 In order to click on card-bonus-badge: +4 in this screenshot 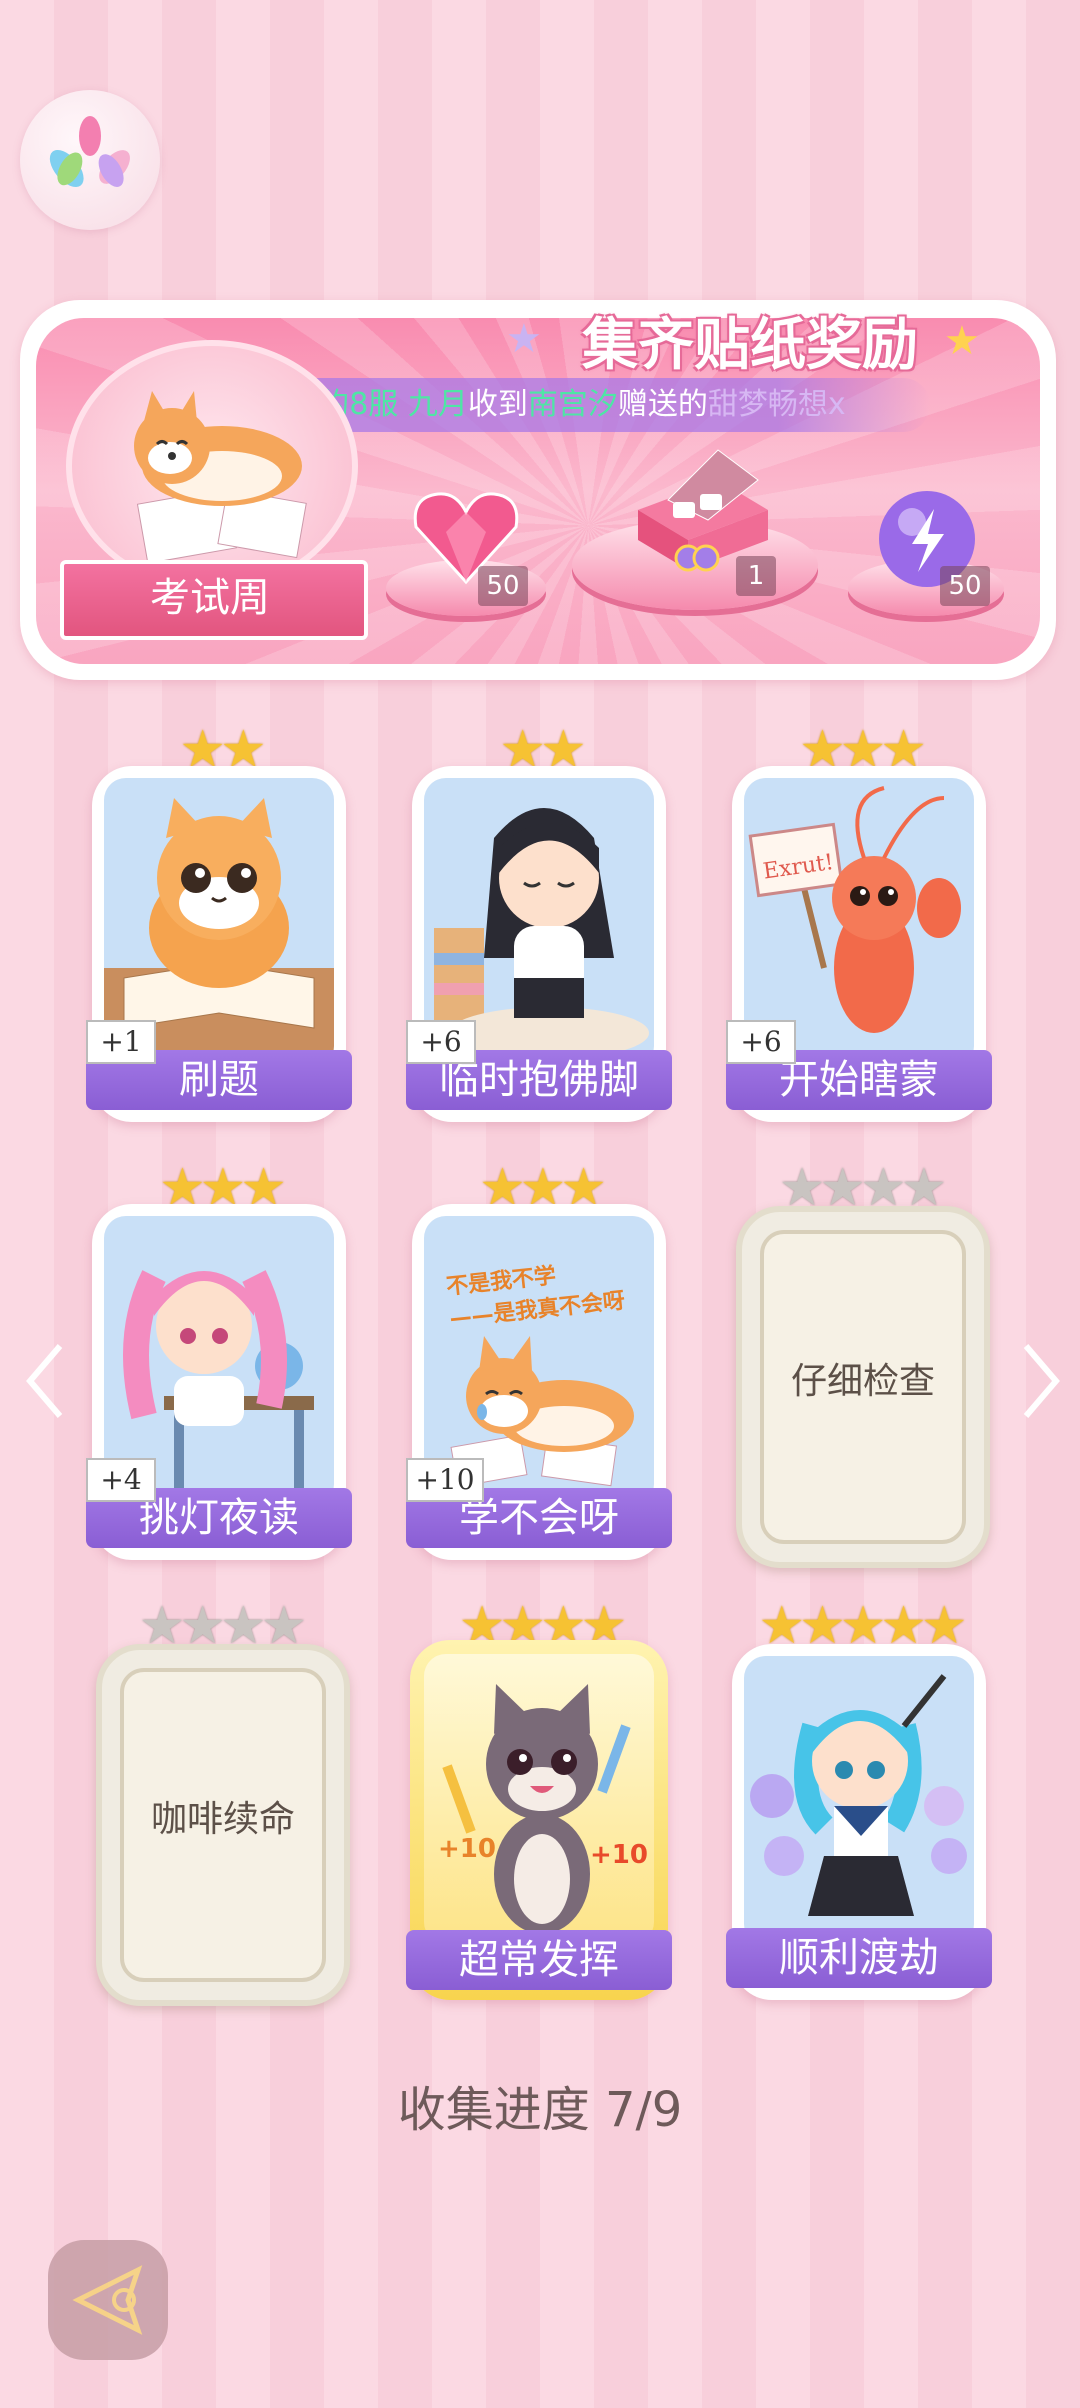, I will do `click(121, 1480)`.